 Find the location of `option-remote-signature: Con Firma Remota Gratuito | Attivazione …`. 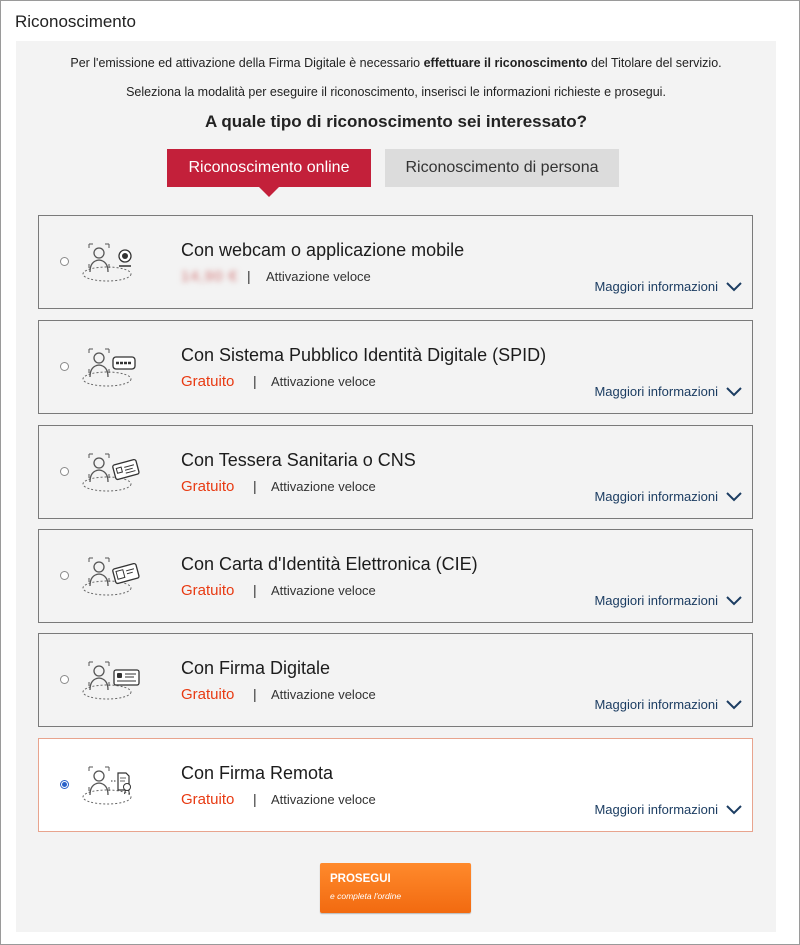

option-remote-signature: Con Firma Remota Gratuito | Attivazione … is located at coordinates (395, 785).